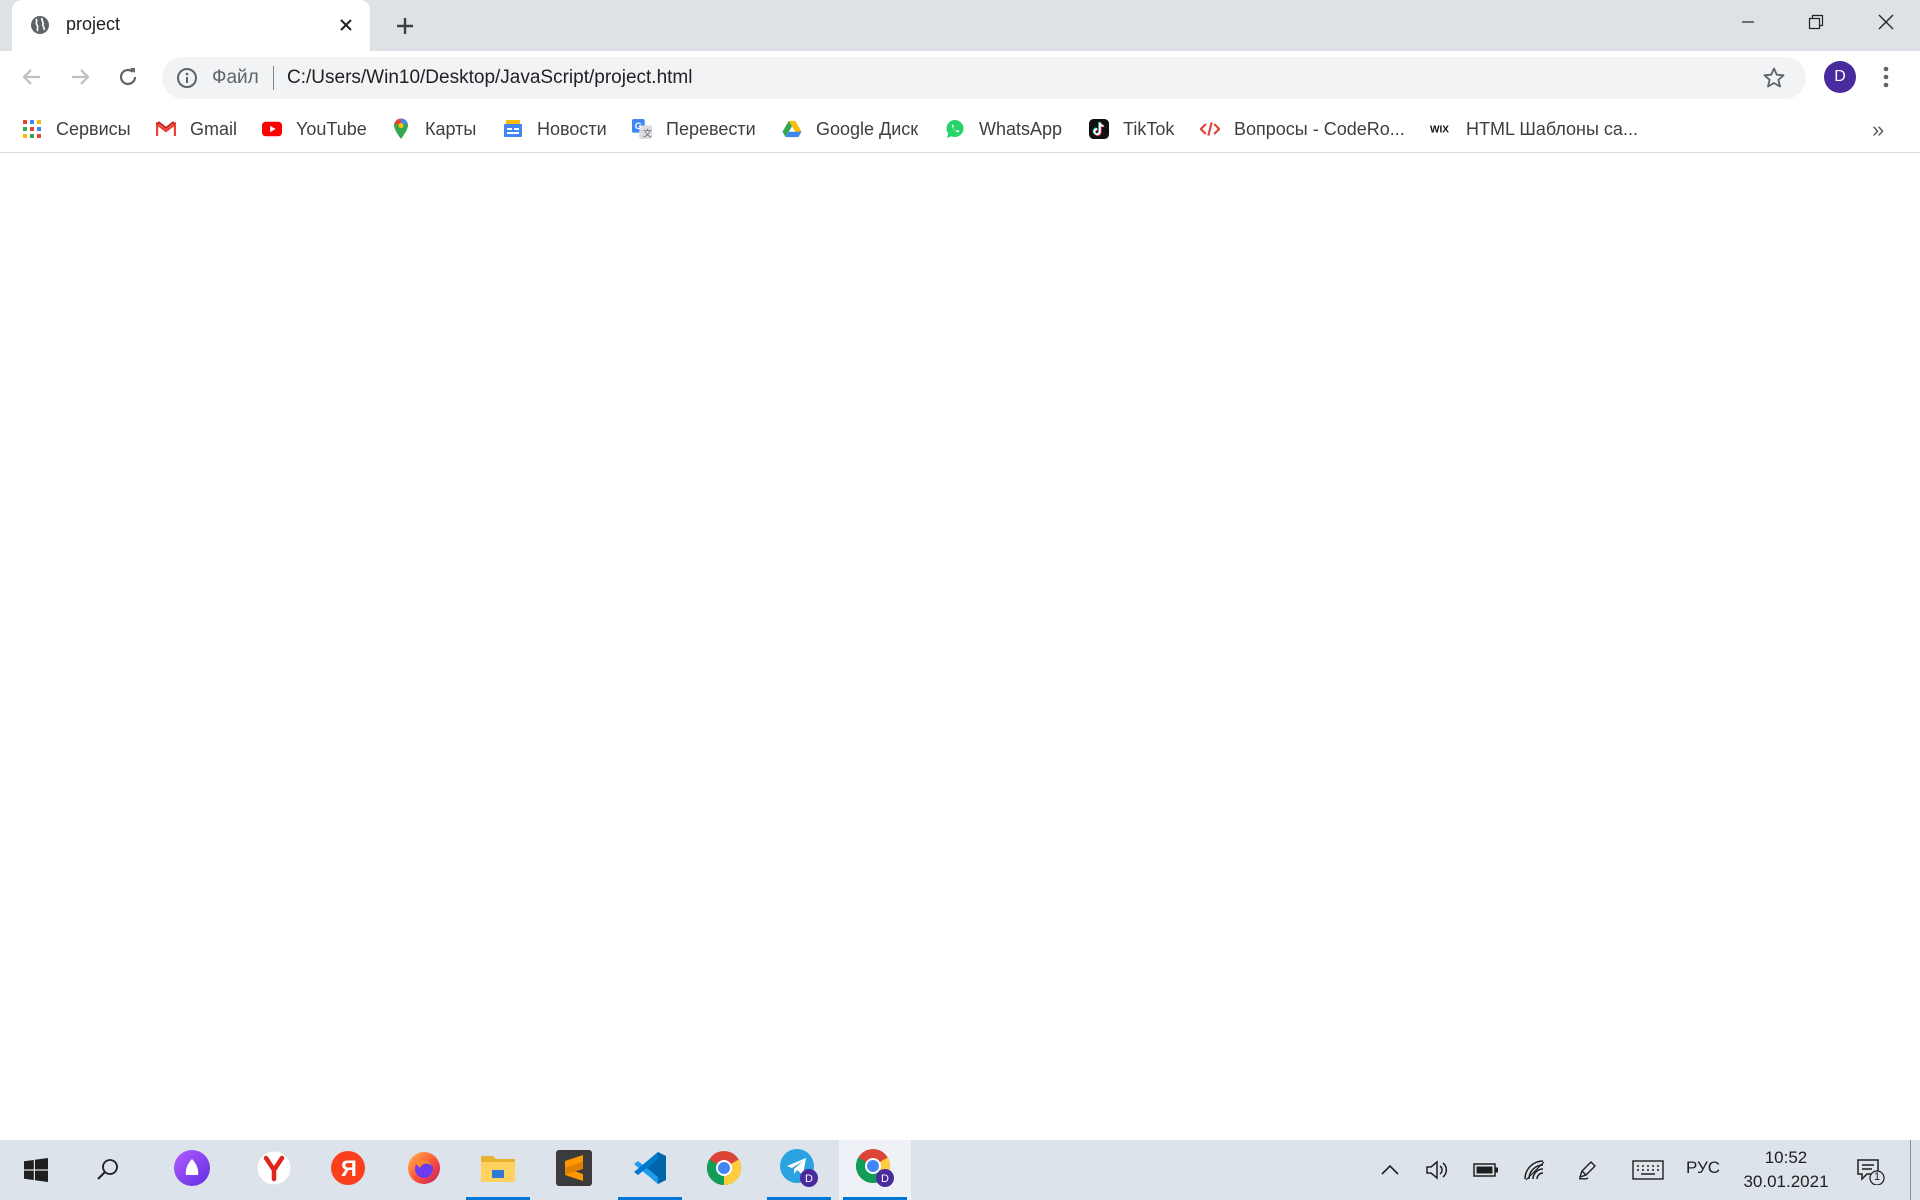 Image resolution: width=1920 pixels, height=1200 pixels. I want to click on search-button, so click(108, 1170).